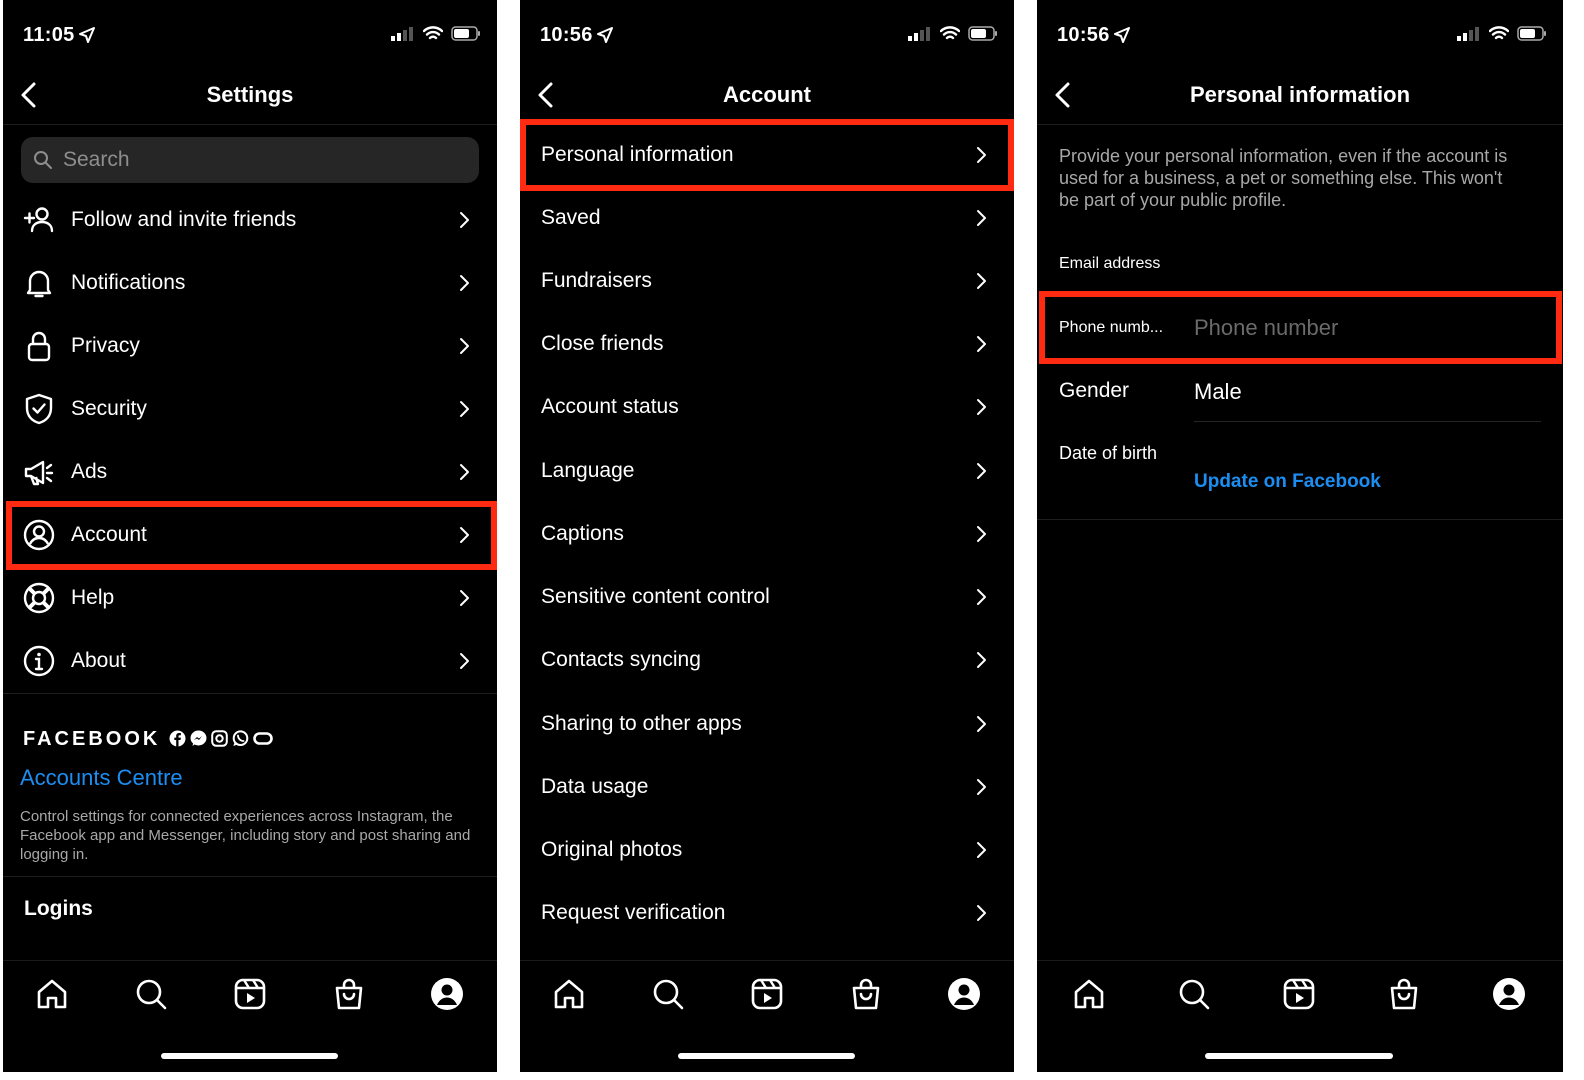 The image size is (1584, 1080). What do you see at coordinates (1218, 392) in the screenshot?
I see `gender-field: Male` at bounding box center [1218, 392].